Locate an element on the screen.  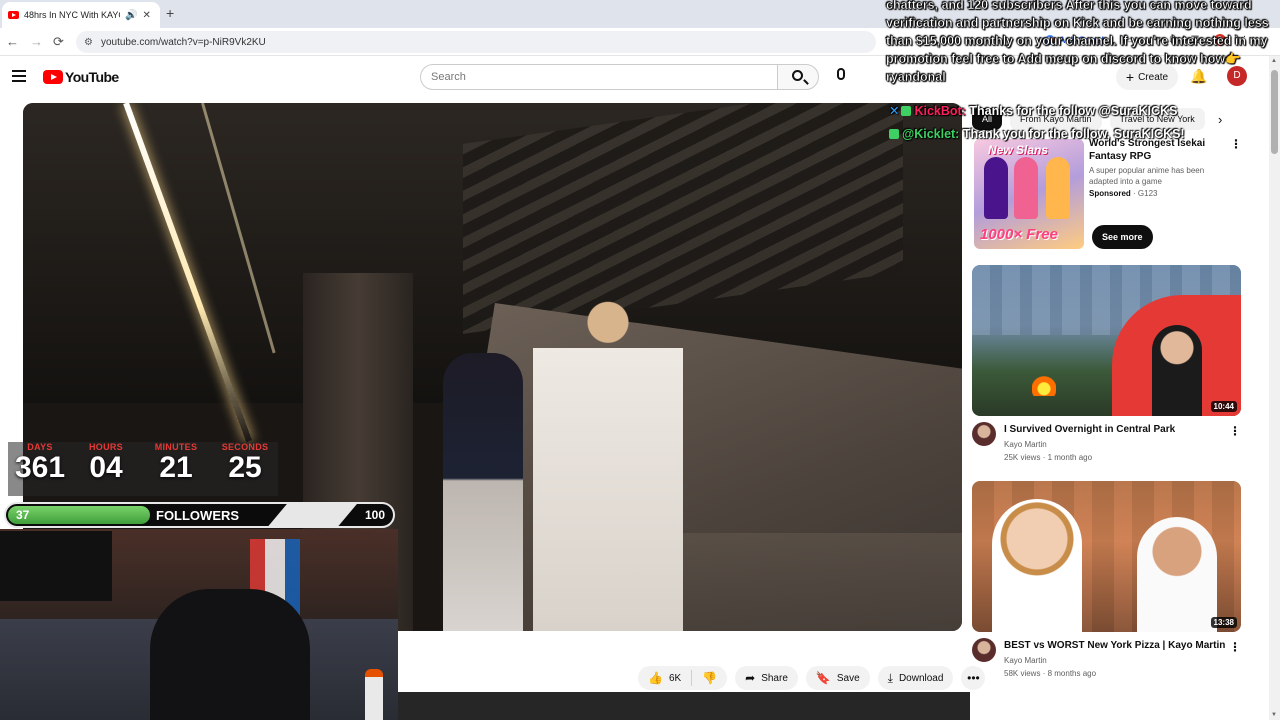
video-meta: 25K views · 1 month ago is located at coordinates (1048, 457).